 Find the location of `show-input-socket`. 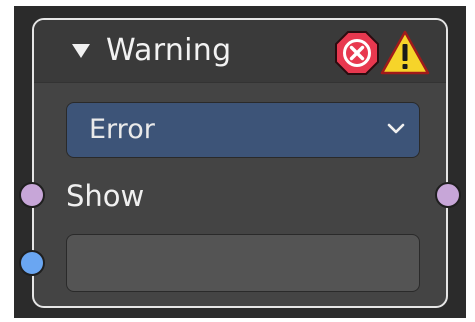

show-input-socket is located at coordinates (32, 195).